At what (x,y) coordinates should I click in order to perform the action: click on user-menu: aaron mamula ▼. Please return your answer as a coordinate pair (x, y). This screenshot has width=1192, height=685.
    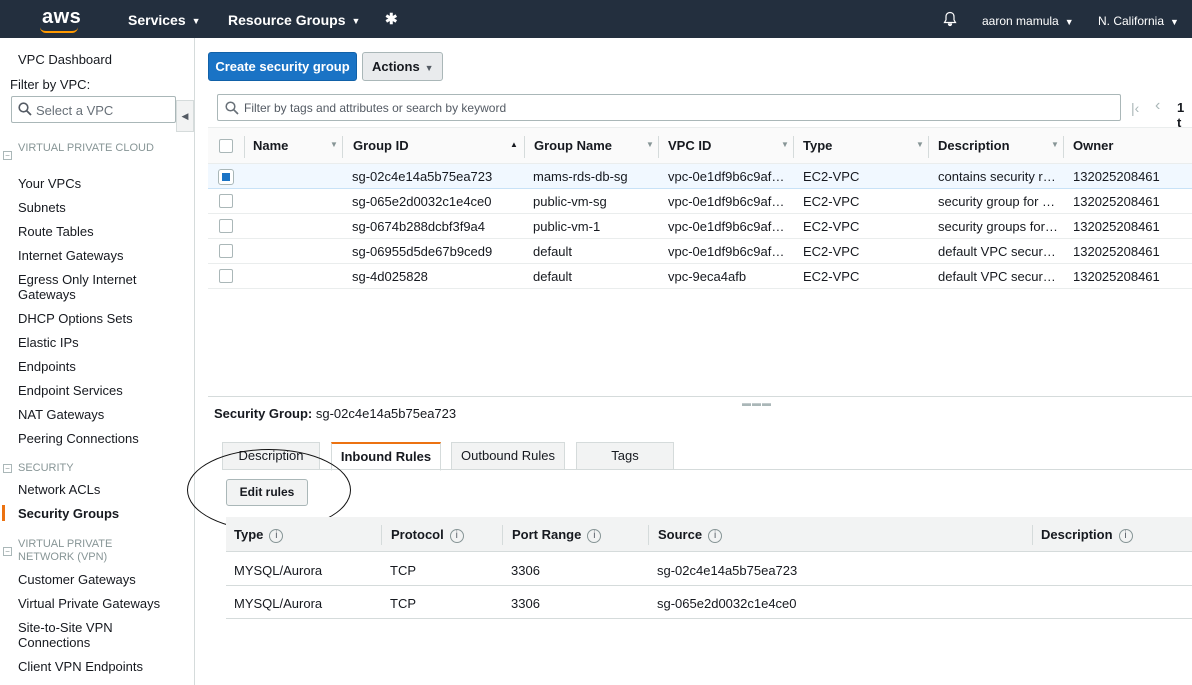
    Looking at the image, I should click on (1028, 21).